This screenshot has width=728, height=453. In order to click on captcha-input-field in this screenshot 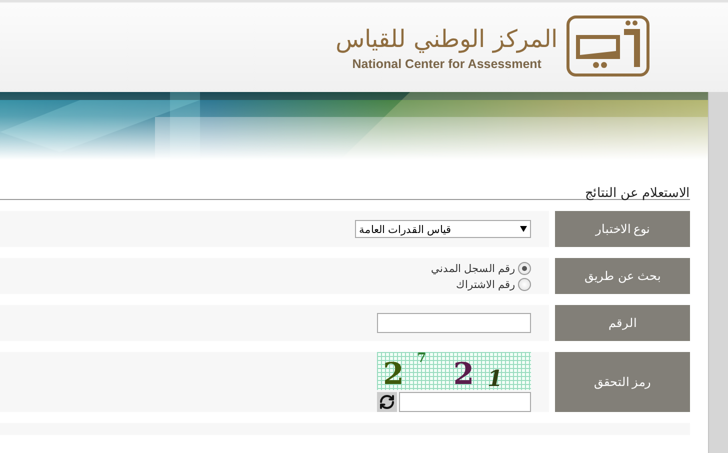, I will do `click(465, 402)`.